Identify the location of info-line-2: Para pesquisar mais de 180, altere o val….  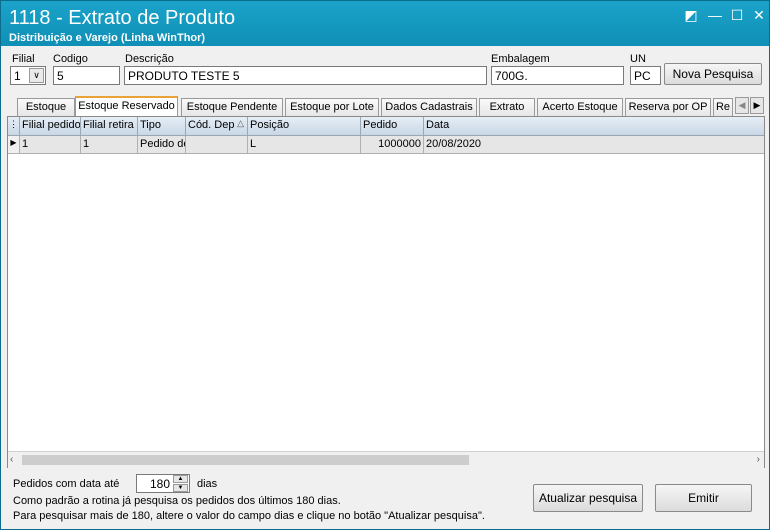
(249, 516).